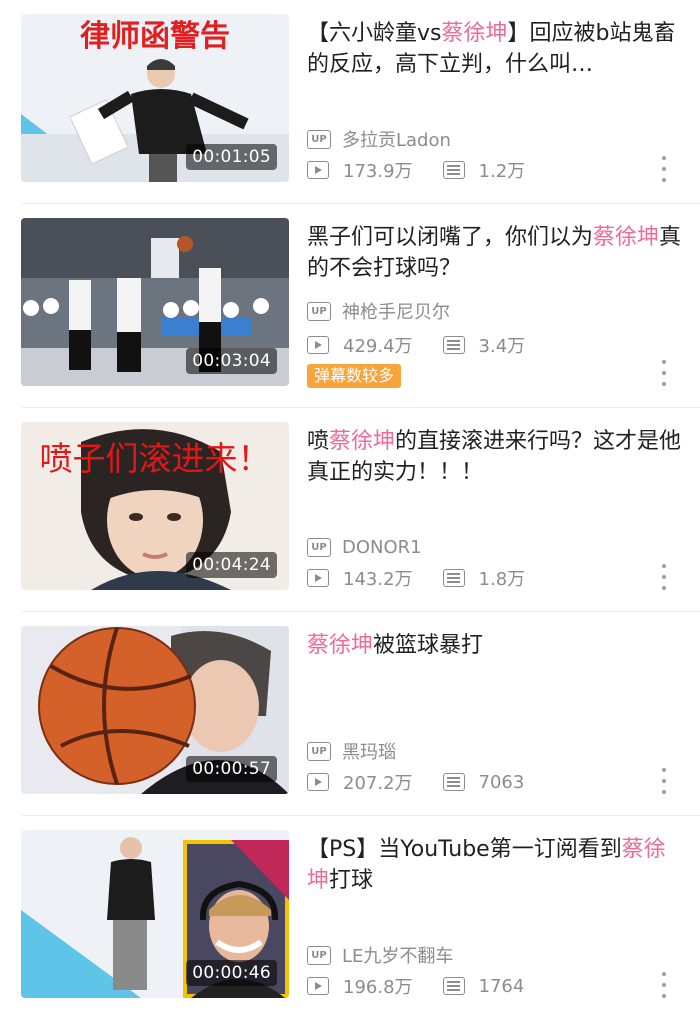 The width and height of the screenshot is (700, 1009). Describe the element at coordinates (382, 547) in the screenshot. I see `uploader-name: DONOR1` at that location.